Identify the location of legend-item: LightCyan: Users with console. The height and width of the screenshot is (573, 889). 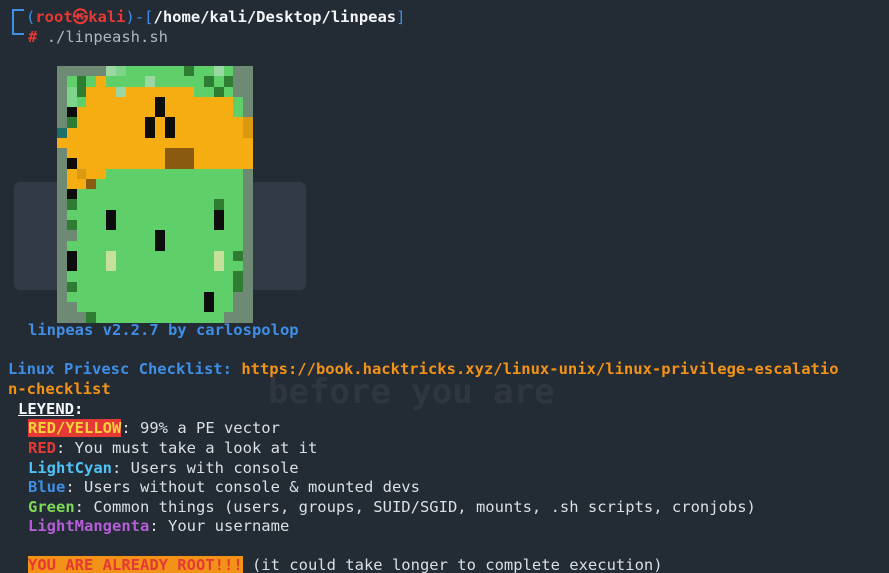
(163, 468).